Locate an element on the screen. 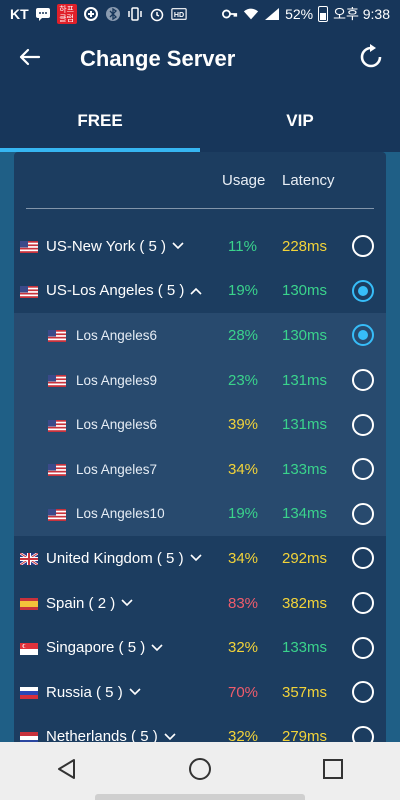 Image resolution: width=400 pixels, height=800 pixels. latency-value: 382ms is located at coordinates (305, 603).